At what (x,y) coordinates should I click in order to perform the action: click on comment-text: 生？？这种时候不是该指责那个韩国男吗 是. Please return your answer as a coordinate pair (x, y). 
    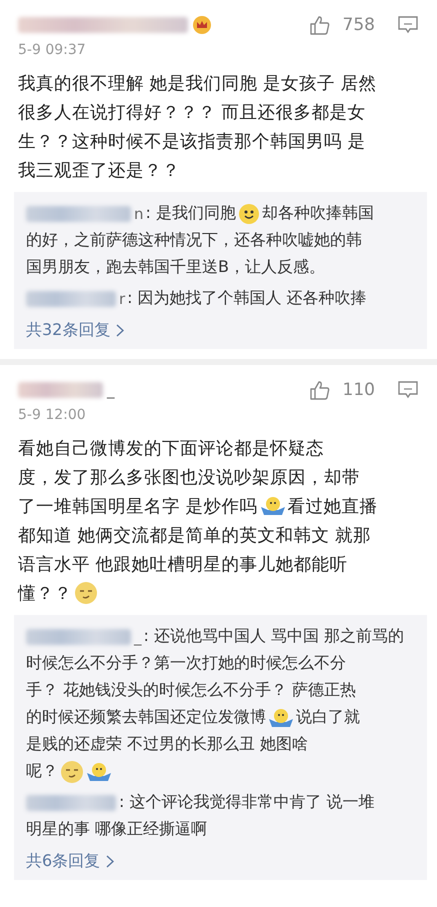
    Looking at the image, I should click on (192, 141).